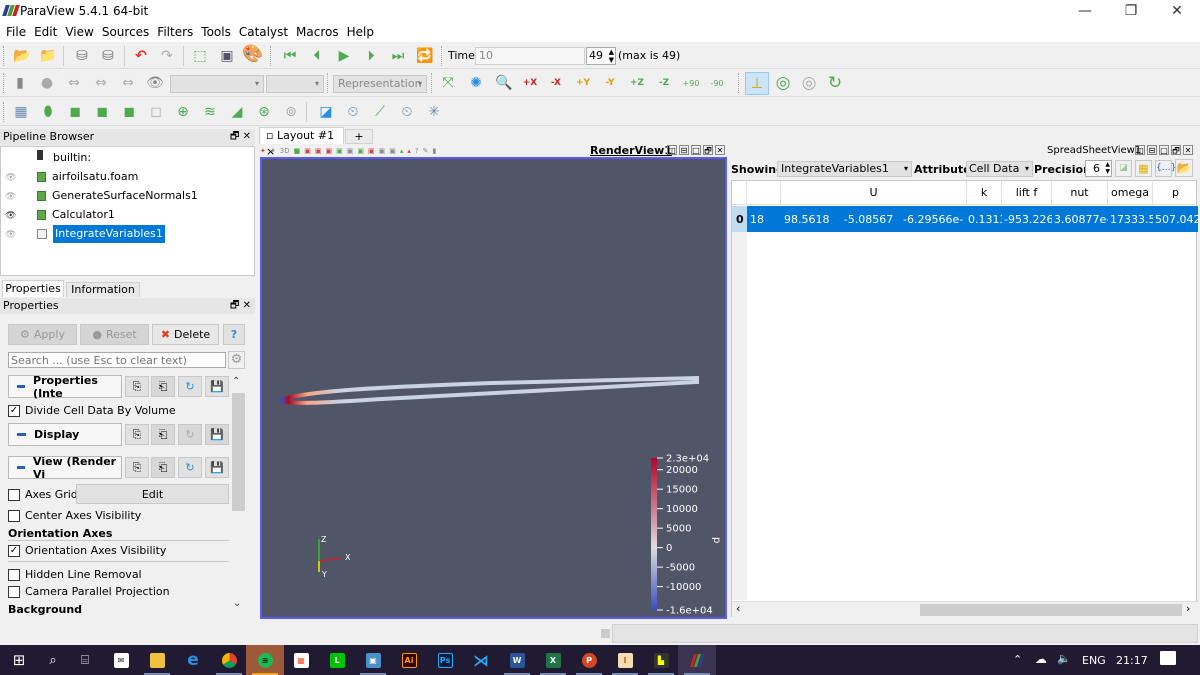  Describe the element at coordinates (672, 150) in the screenshot. I see `split-horizontal-icon: ◫` at that location.